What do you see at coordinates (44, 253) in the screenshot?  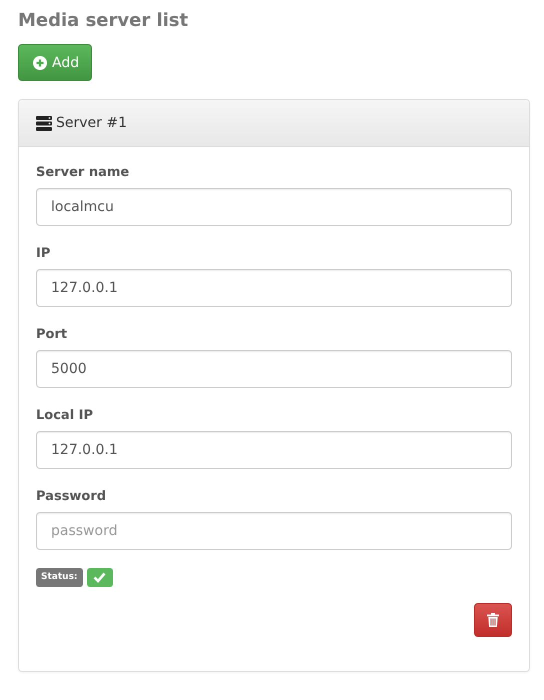 I see `field-label: IP` at bounding box center [44, 253].